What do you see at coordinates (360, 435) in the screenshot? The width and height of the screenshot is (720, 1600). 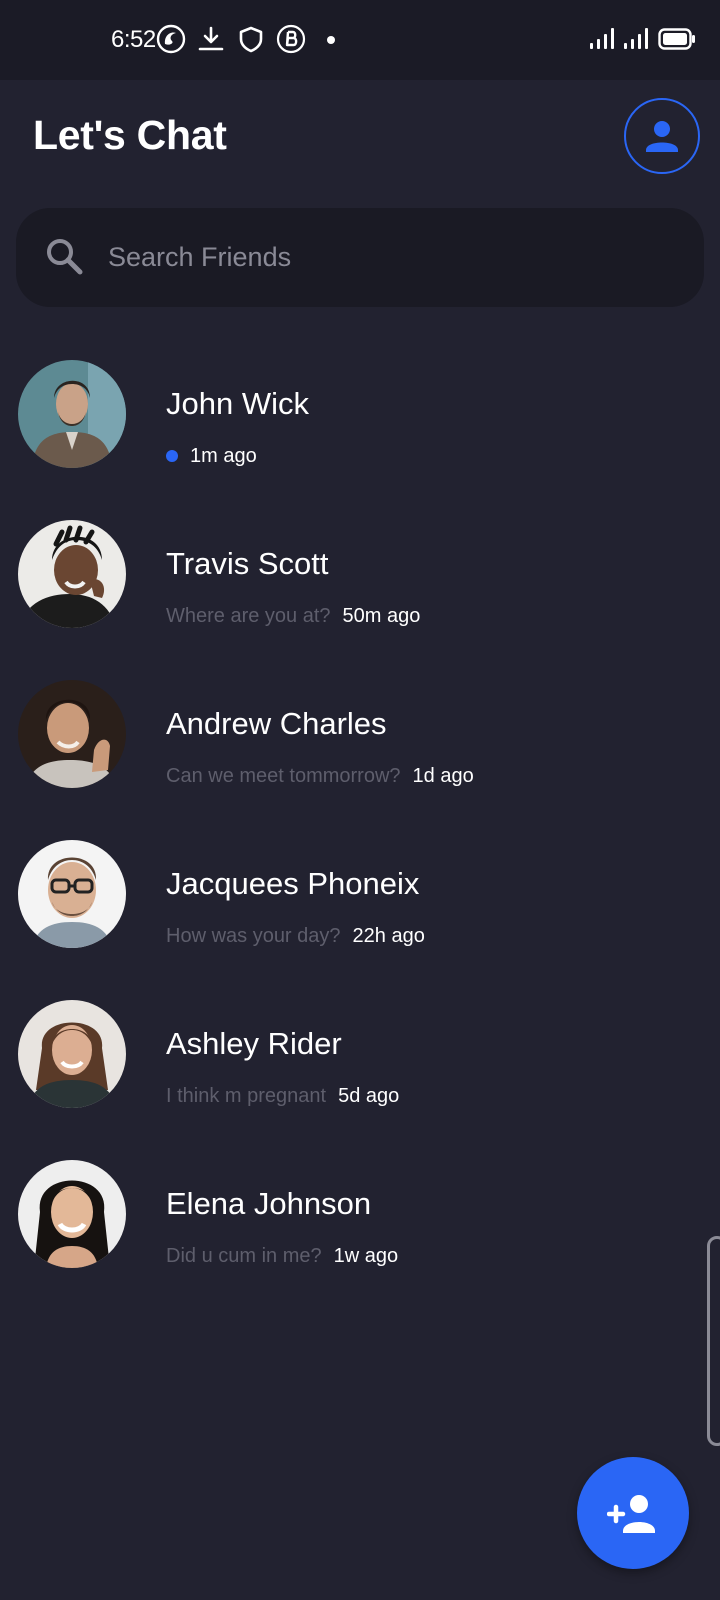 I see `friend-item-john-wick: John Wick 1m ago` at bounding box center [360, 435].